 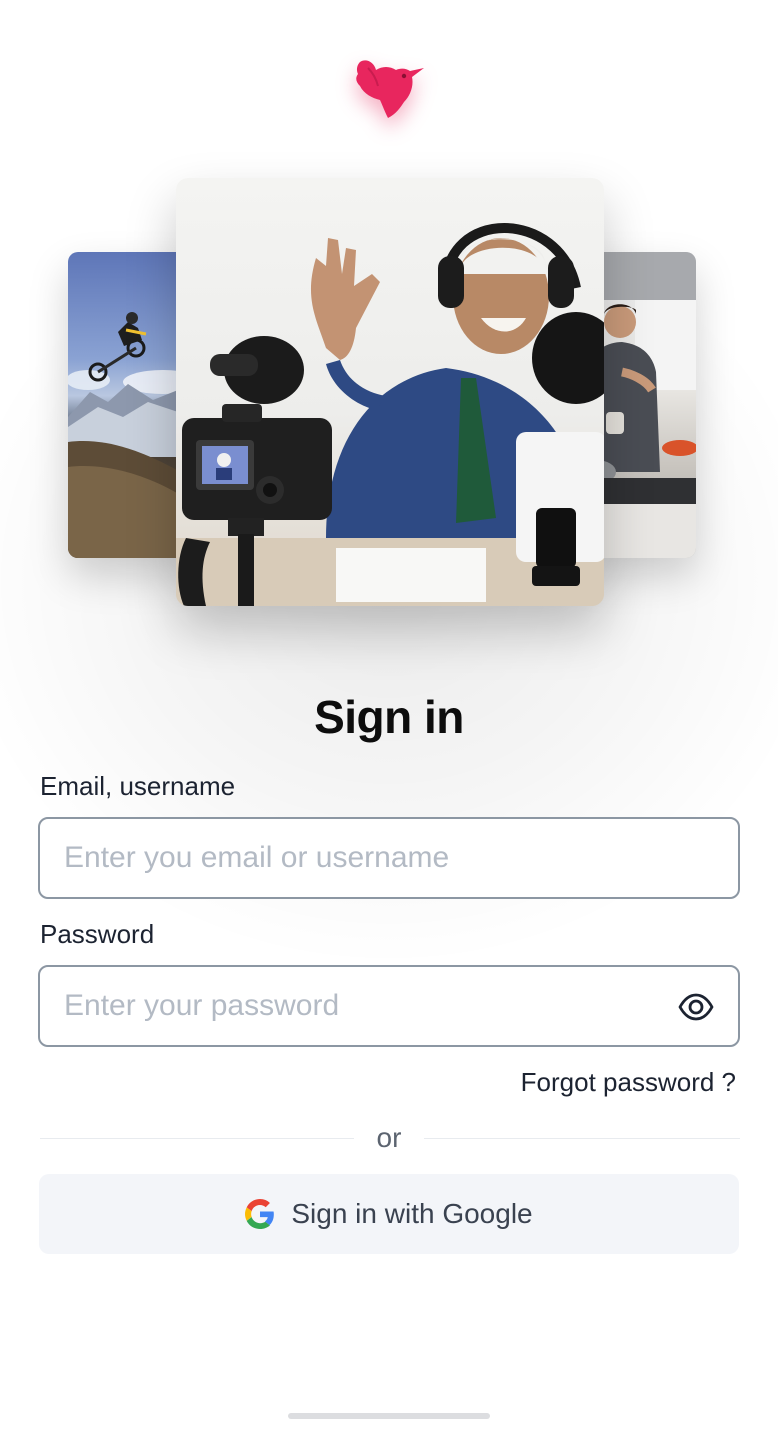 I want to click on password-label: Password, so click(x=97, y=934).